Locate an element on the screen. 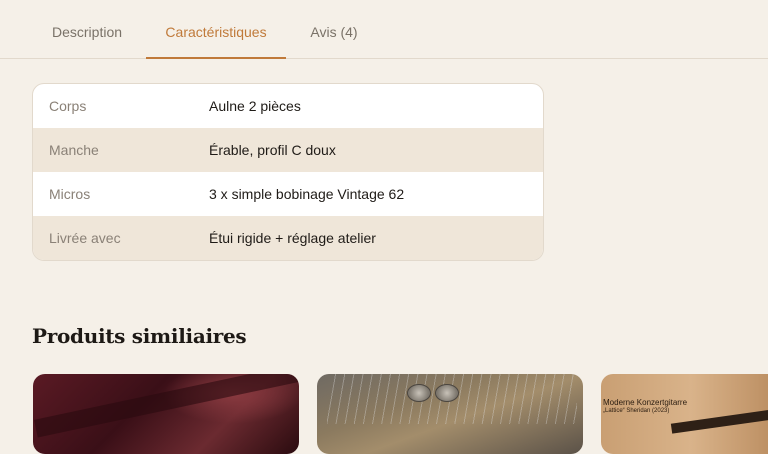 This screenshot has width=768, height=454. spec-value: Érable, profil C doux is located at coordinates (272, 150).